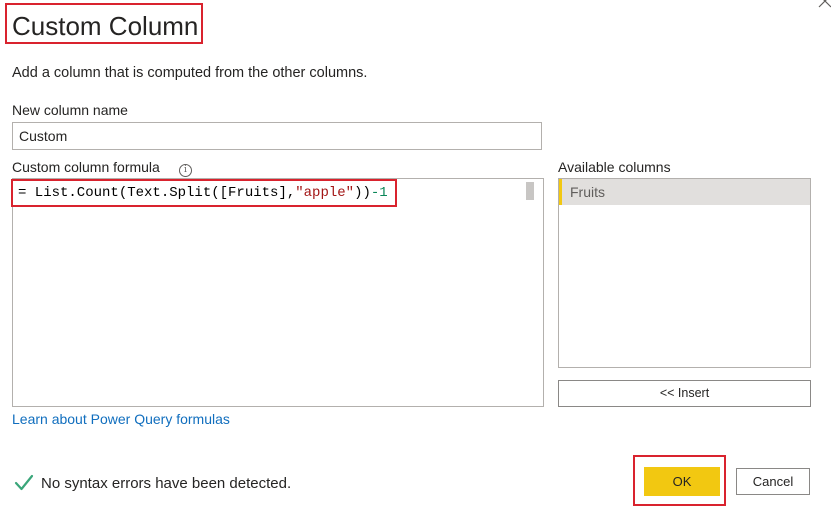  What do you see at coordinates (204, 193) in the screenshot?
I see `formula-highlight-box` at bounding box center [204, 193].